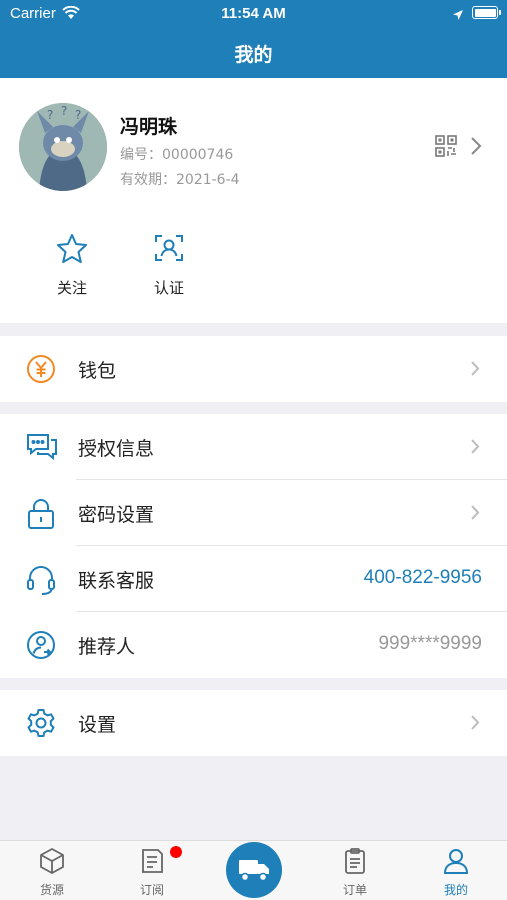  I want to click on yuan-coin-icon, so click(41, 371).